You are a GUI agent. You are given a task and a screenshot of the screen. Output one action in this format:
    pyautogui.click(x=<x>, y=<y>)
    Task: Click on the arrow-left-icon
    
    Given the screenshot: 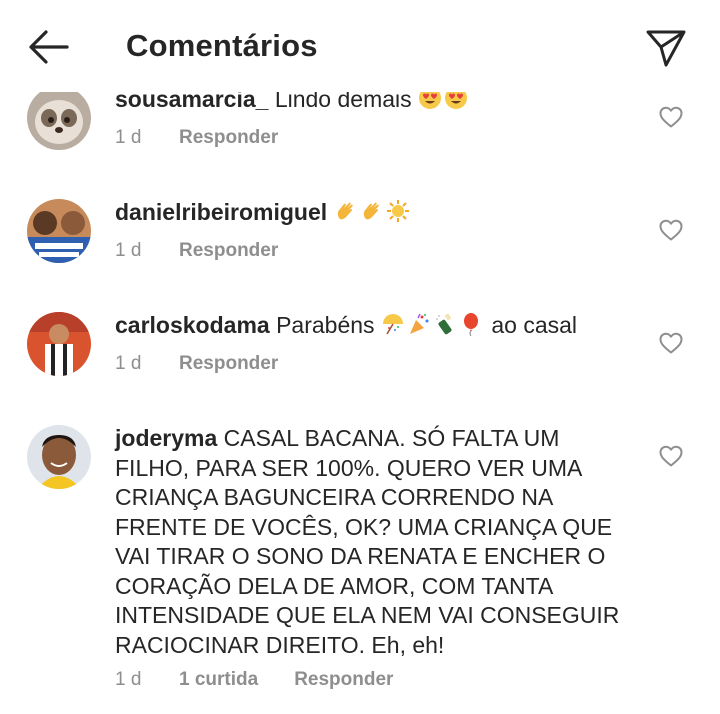 What is the action you would take?
    pyautogui.click(x=49, y=47)
    